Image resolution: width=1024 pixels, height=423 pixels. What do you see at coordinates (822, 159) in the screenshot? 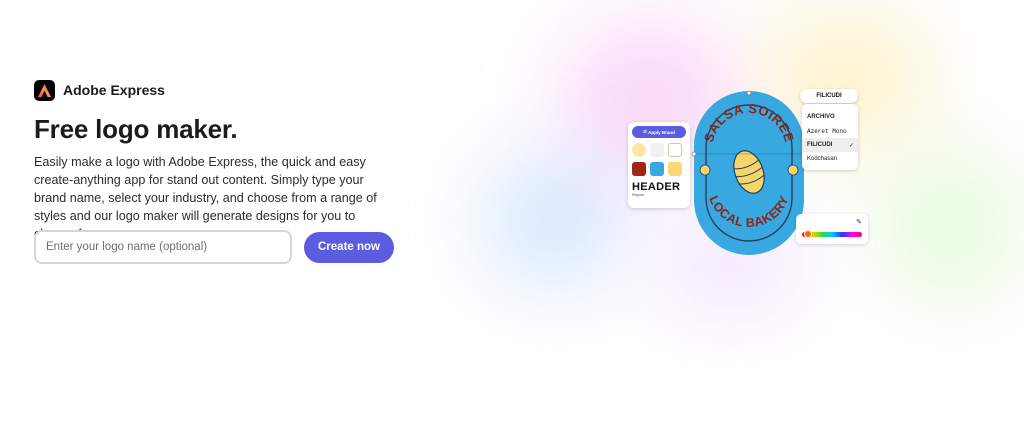
I see `font-option: Kodchasan` at bounding box center [822, 159].